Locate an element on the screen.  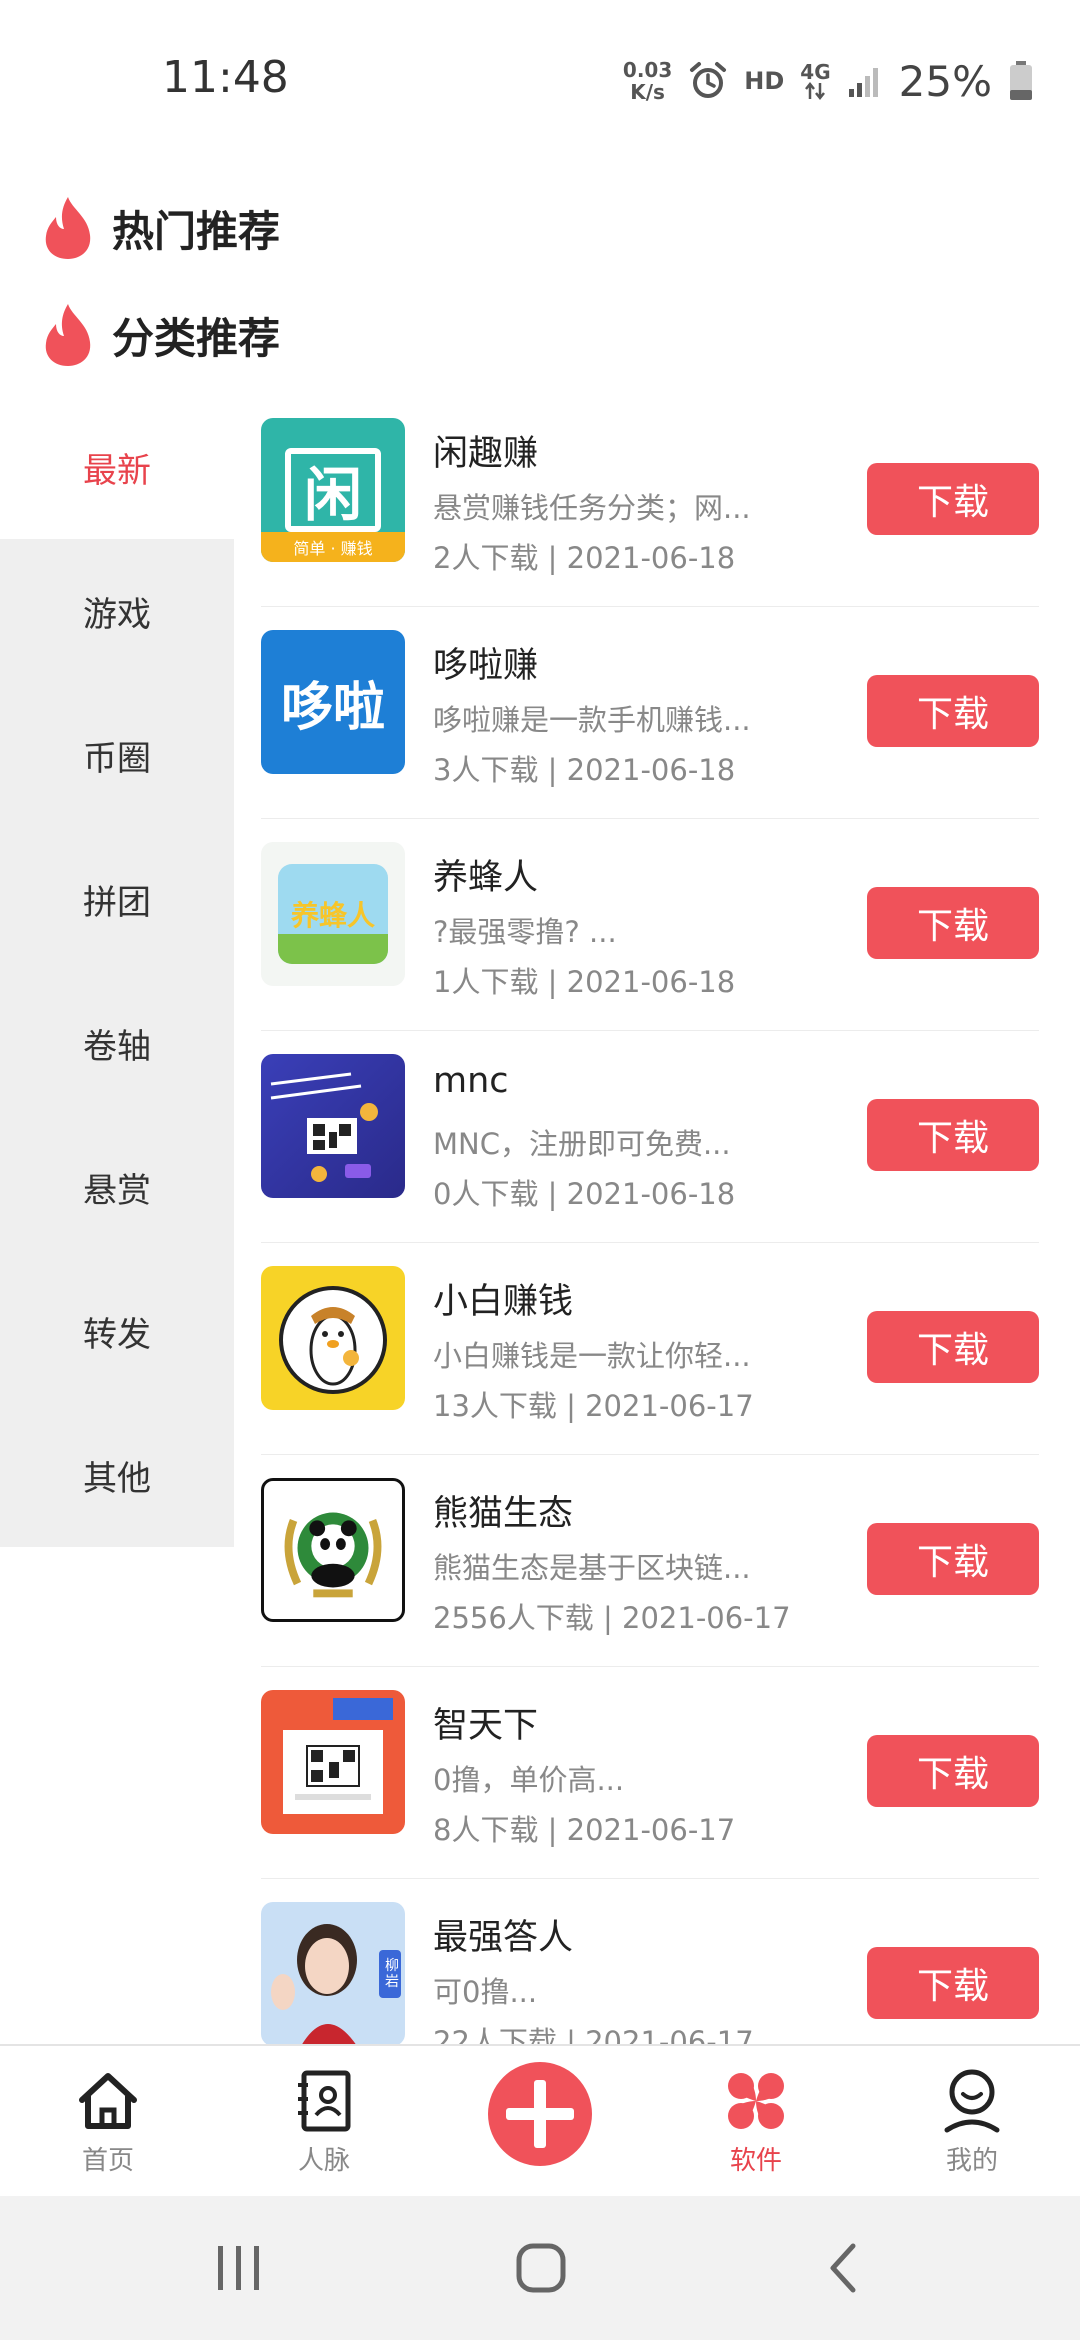
hot-recommend-header: 热门推荐 is located at coordinates (159, 228).